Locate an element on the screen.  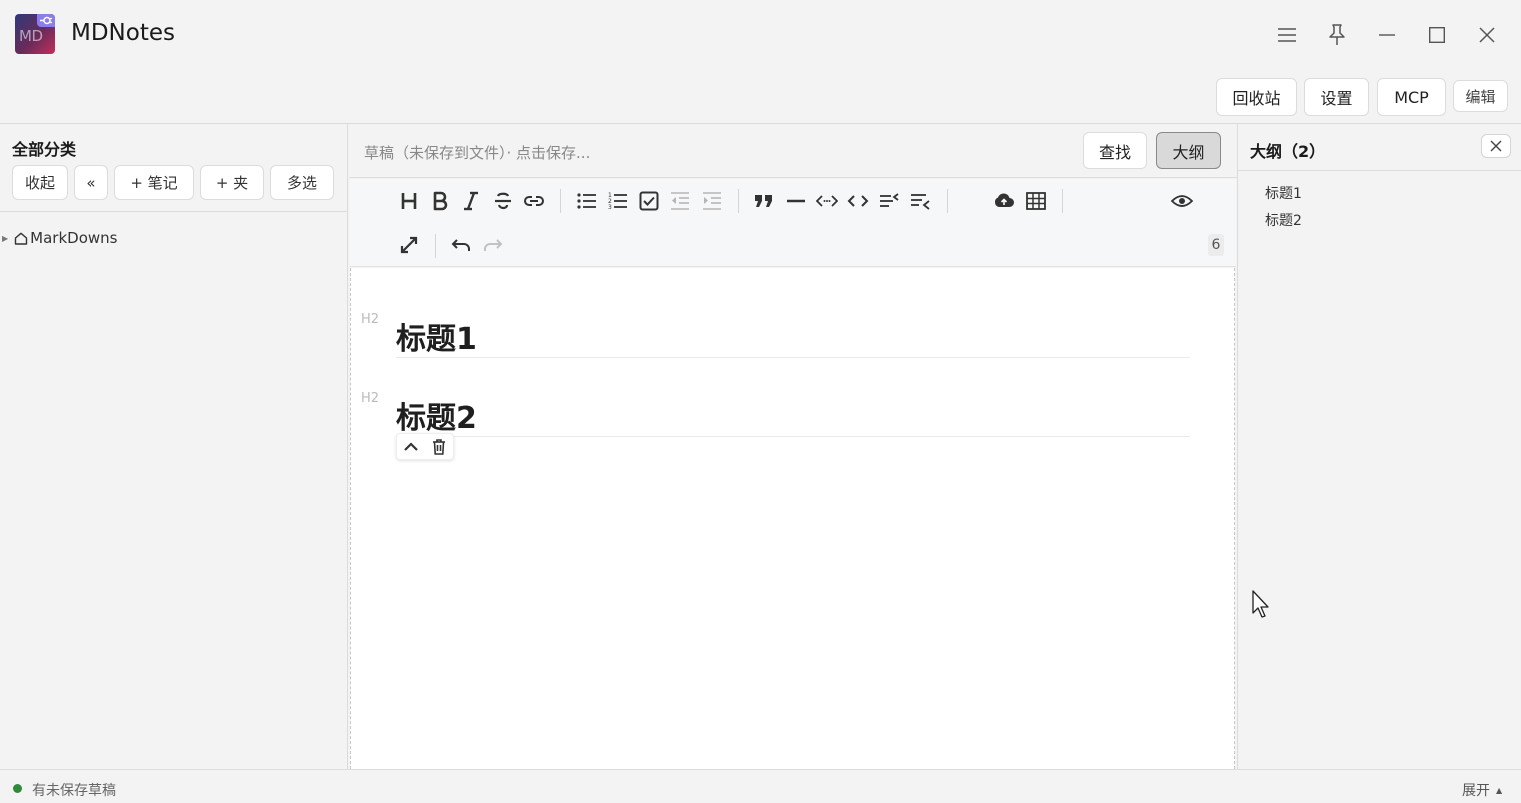
indent-icon is located at coordinates (712, 201).